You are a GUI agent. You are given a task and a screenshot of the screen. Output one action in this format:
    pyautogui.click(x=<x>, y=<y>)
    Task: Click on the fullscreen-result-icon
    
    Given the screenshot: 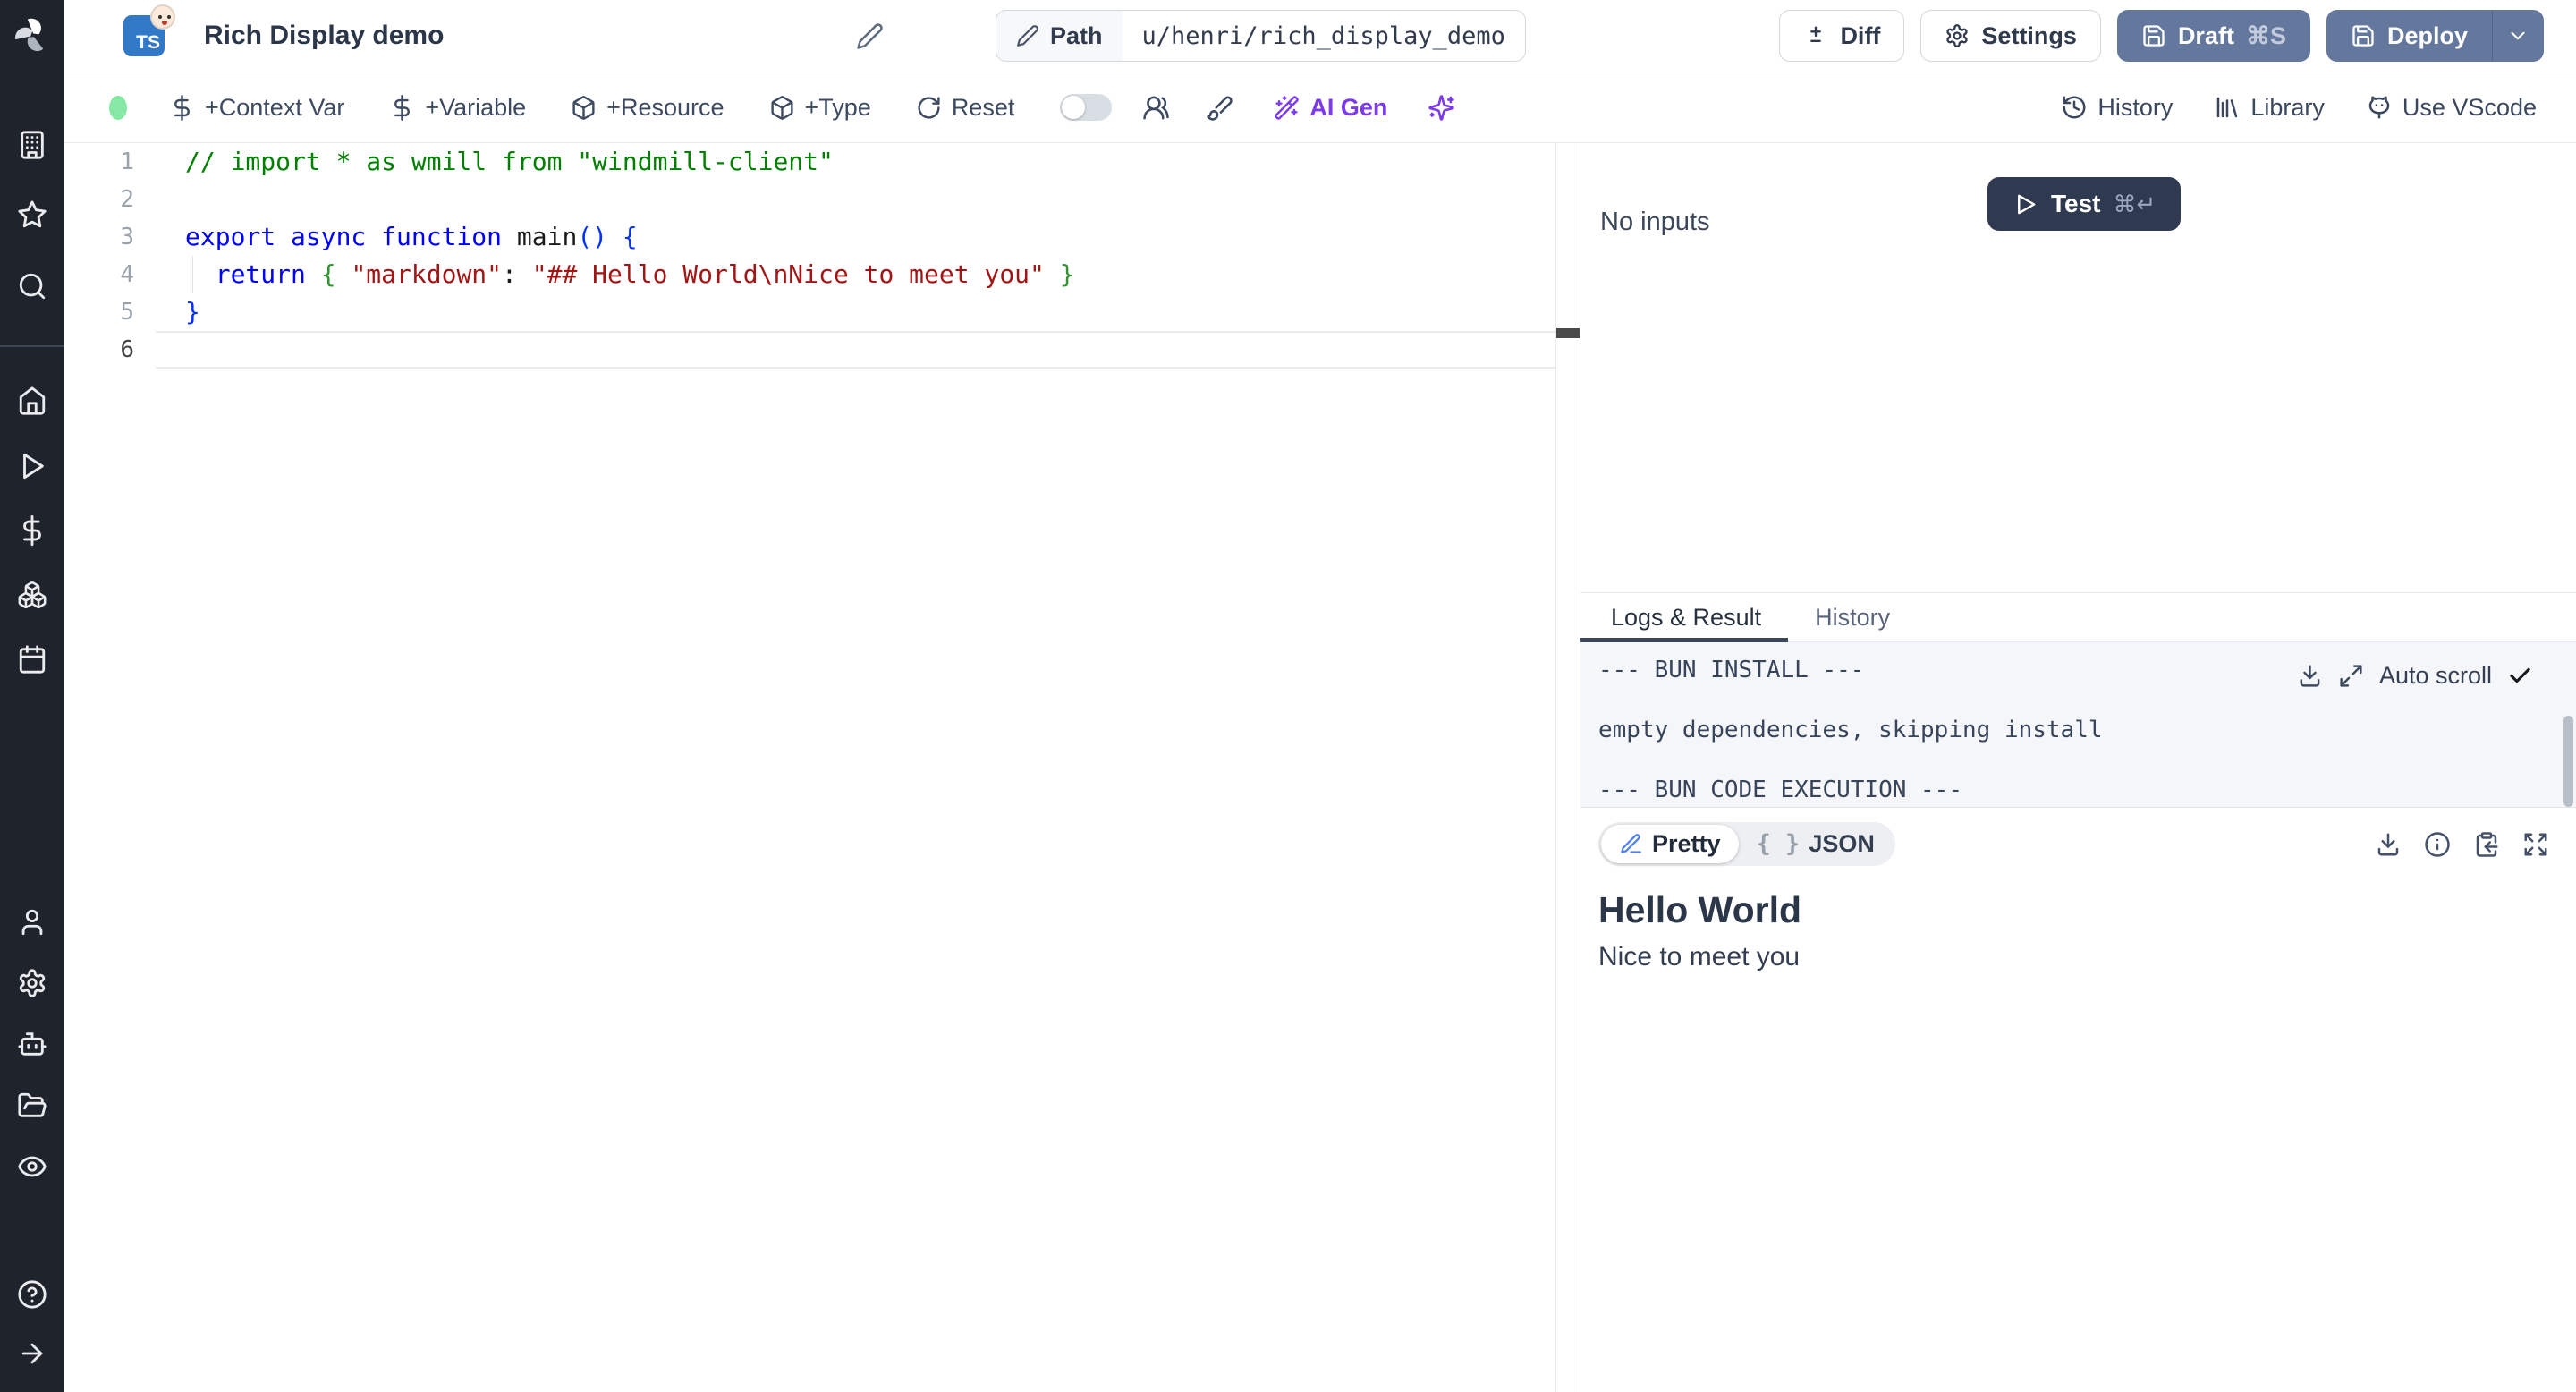 What is the action you would take?
    pyautogui.click(x=2535, y=844)
    